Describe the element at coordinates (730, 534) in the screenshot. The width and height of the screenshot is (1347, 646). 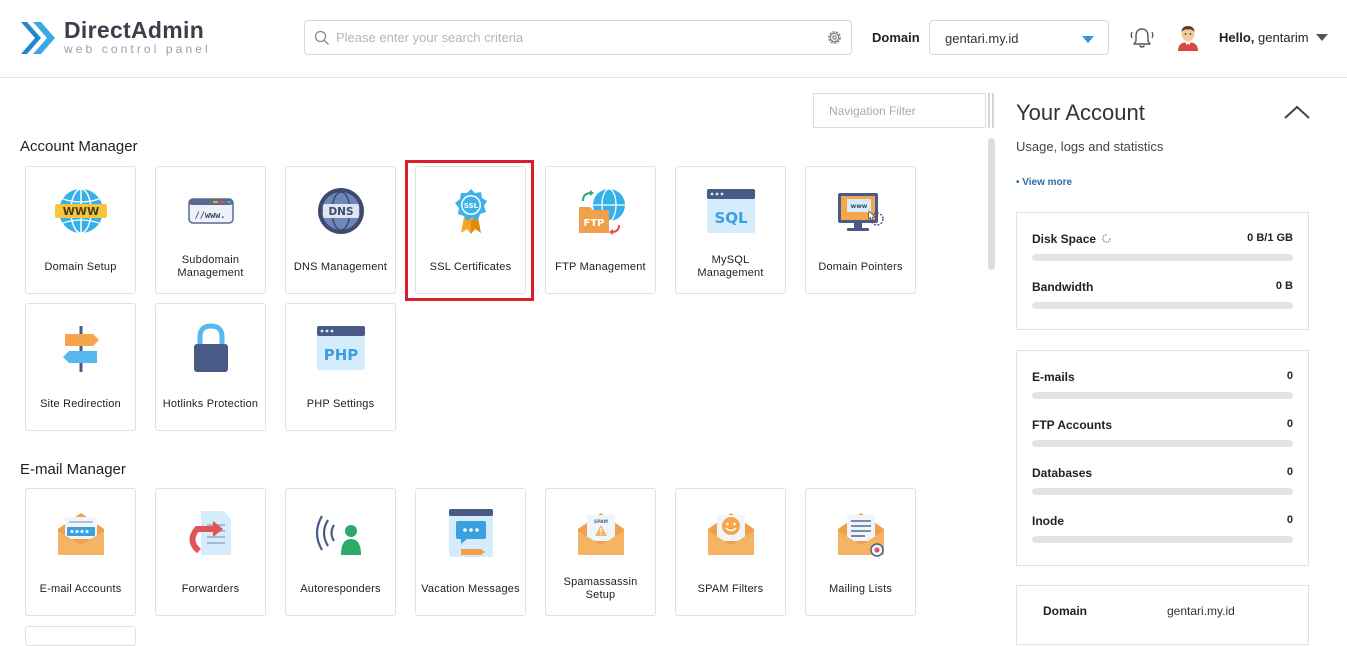
I see `spam-filter-smiley-icon` at that location.